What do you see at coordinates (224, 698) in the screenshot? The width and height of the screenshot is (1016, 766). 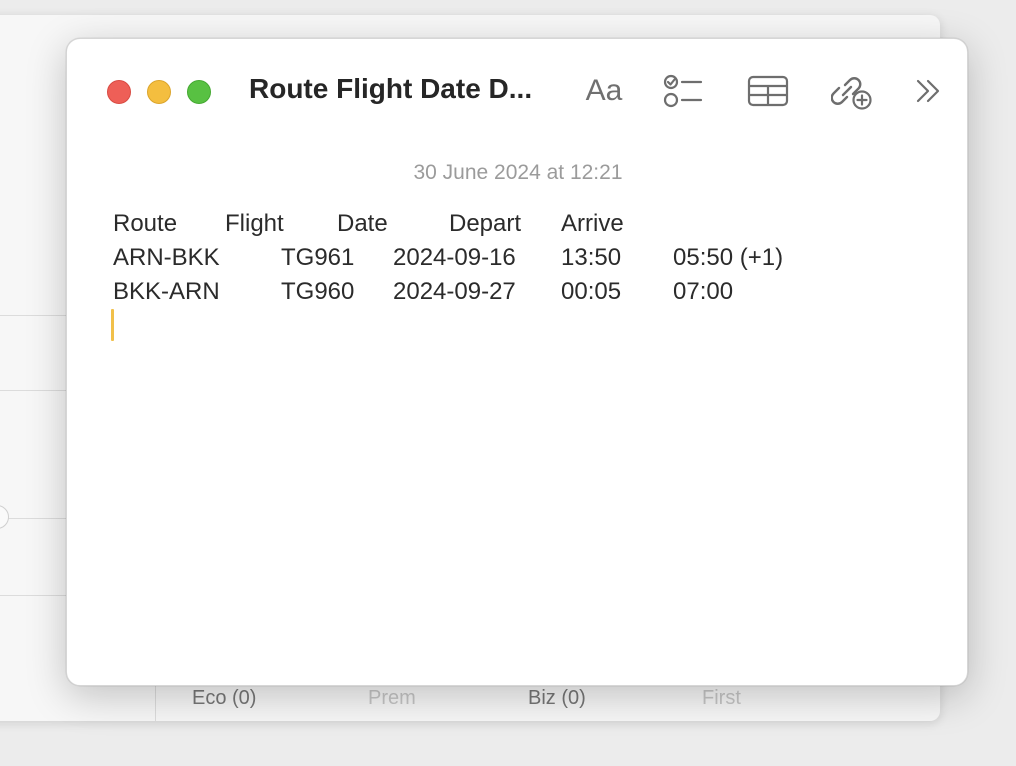 I see `tab-eco: Eco (0)` at bounding box center [224, 698].